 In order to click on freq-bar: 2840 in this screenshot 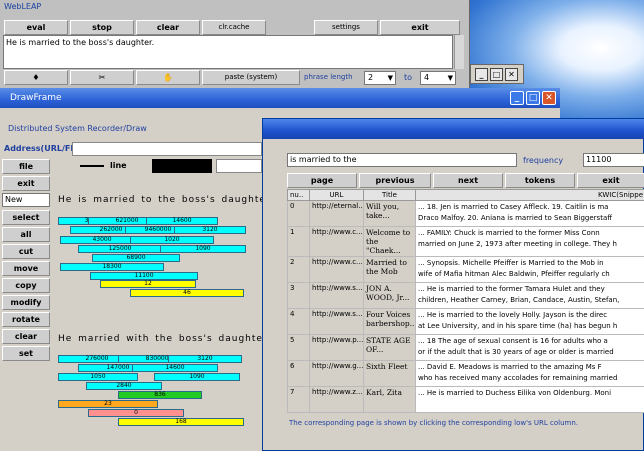, I will do `click(124, 386)`.